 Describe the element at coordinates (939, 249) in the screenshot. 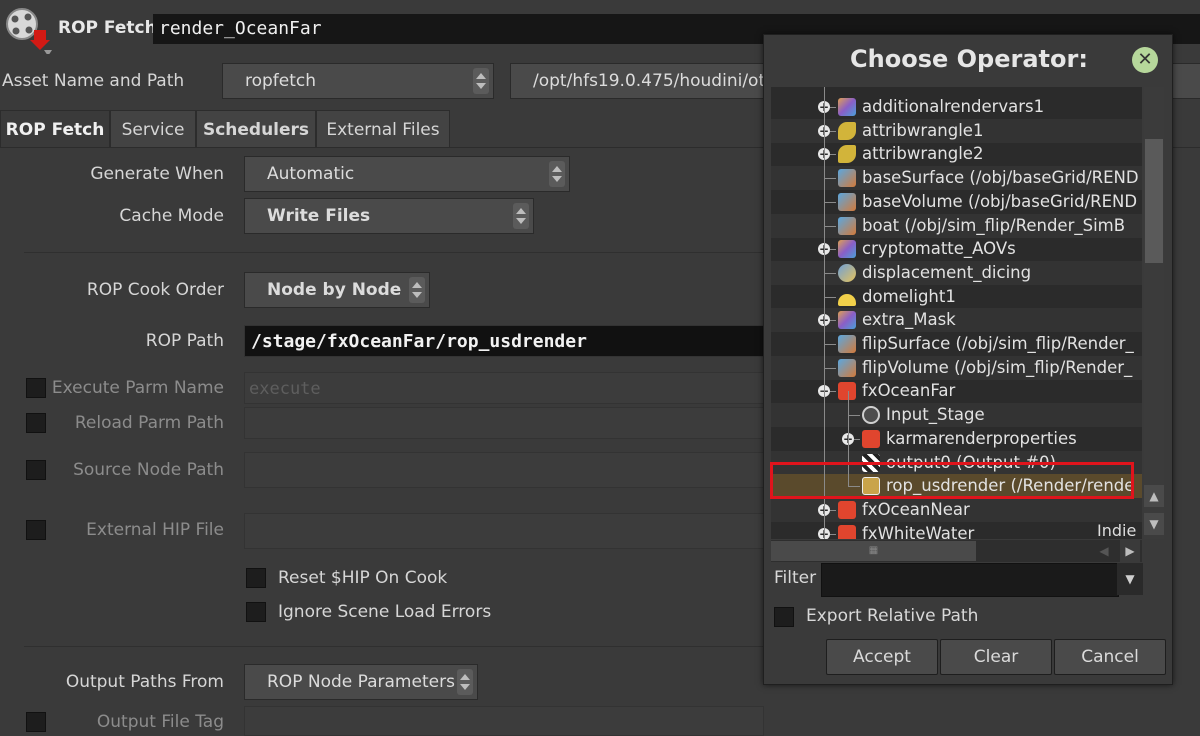

I see `tree-row-label: cryptomatte_AOVs` at that location.